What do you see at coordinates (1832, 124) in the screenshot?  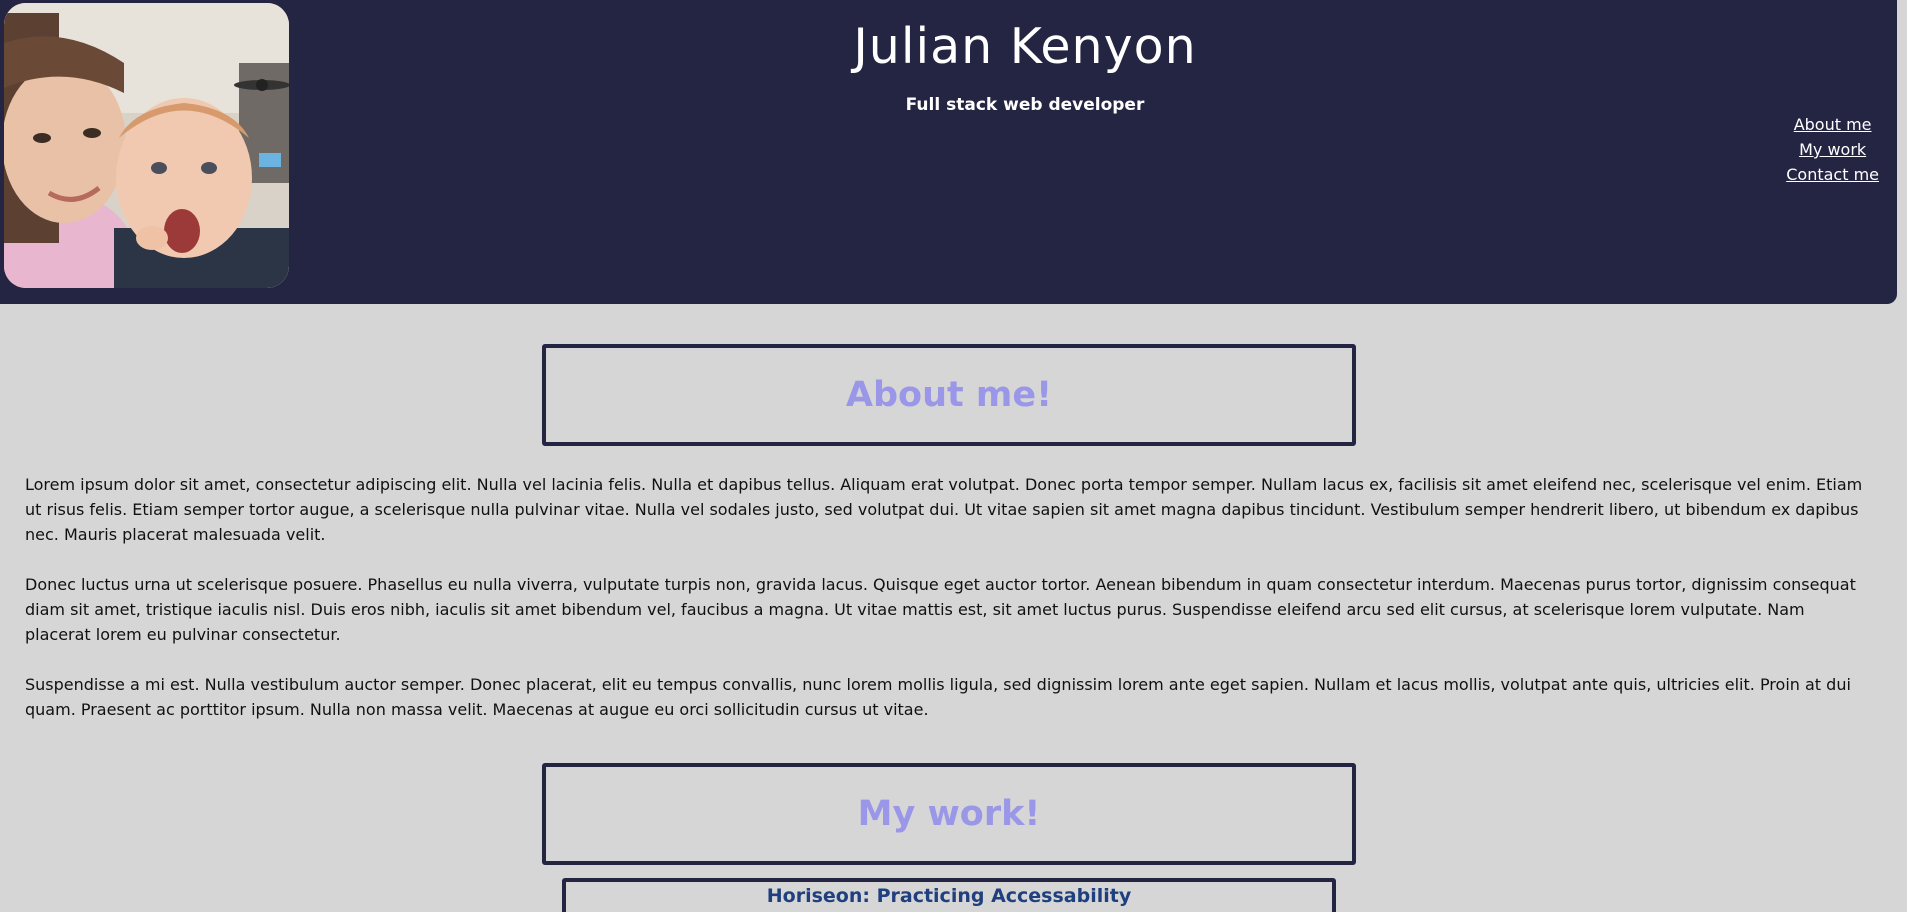 I see `nav-link-about-me: About me` at bounding box center [1832, 124].